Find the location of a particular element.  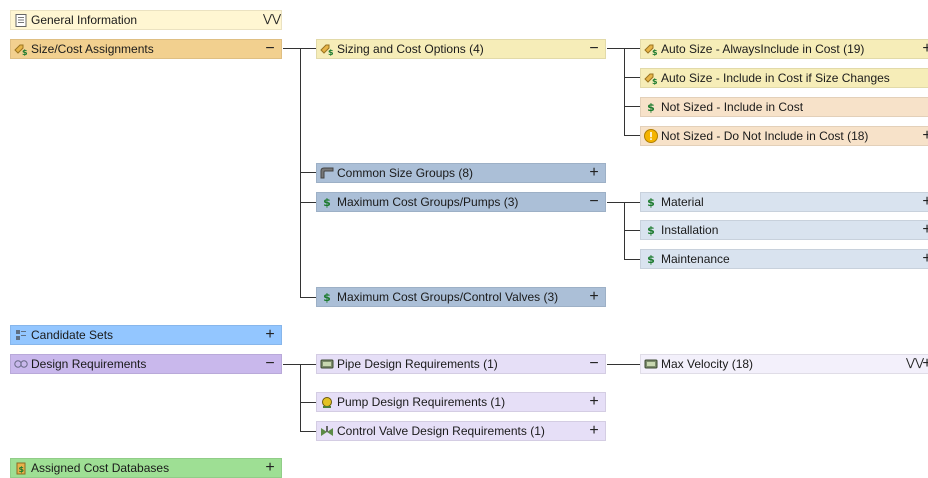

pump-design-requirements-node: Pump Design Requirements (1) + is located at coordinates (461, 402).